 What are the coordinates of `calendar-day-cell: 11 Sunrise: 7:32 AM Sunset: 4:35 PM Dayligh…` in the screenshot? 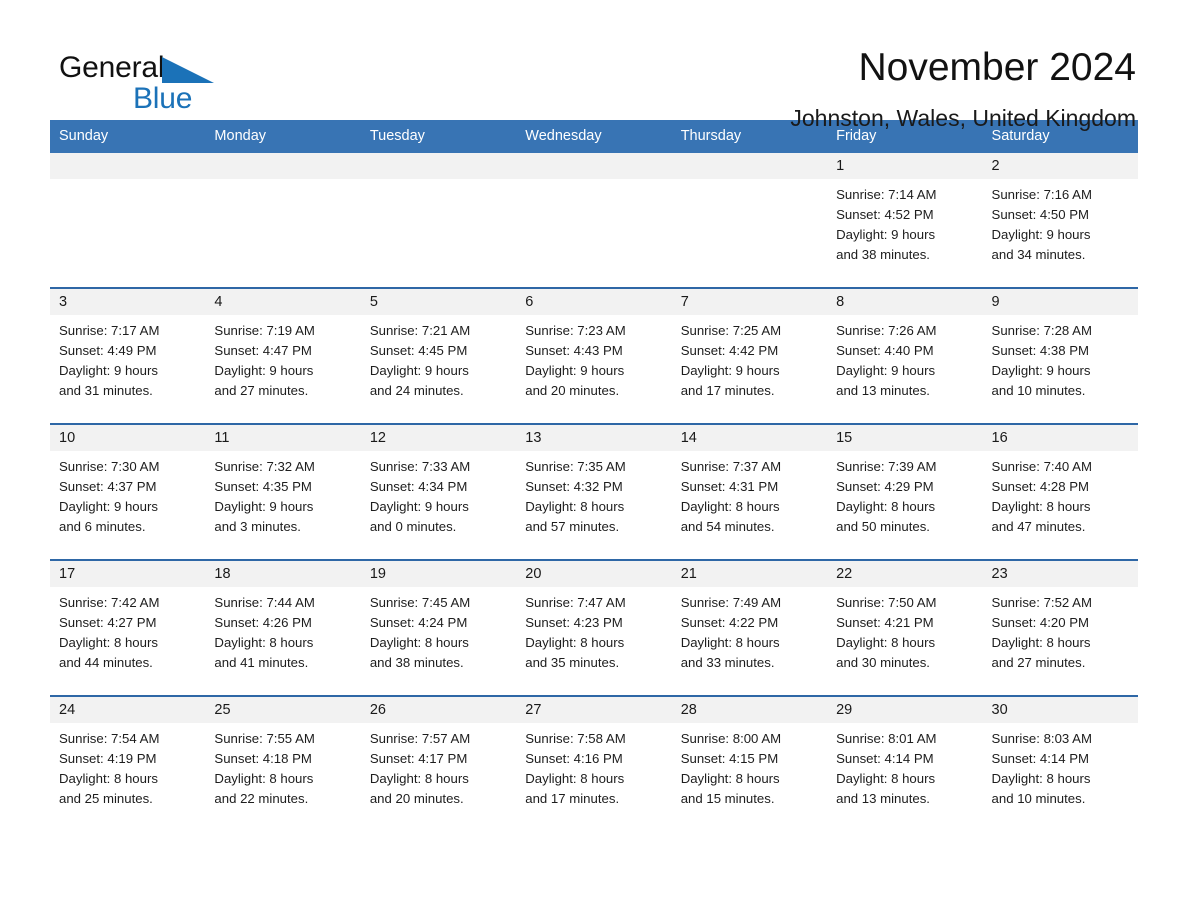 It's located at (283, 491).